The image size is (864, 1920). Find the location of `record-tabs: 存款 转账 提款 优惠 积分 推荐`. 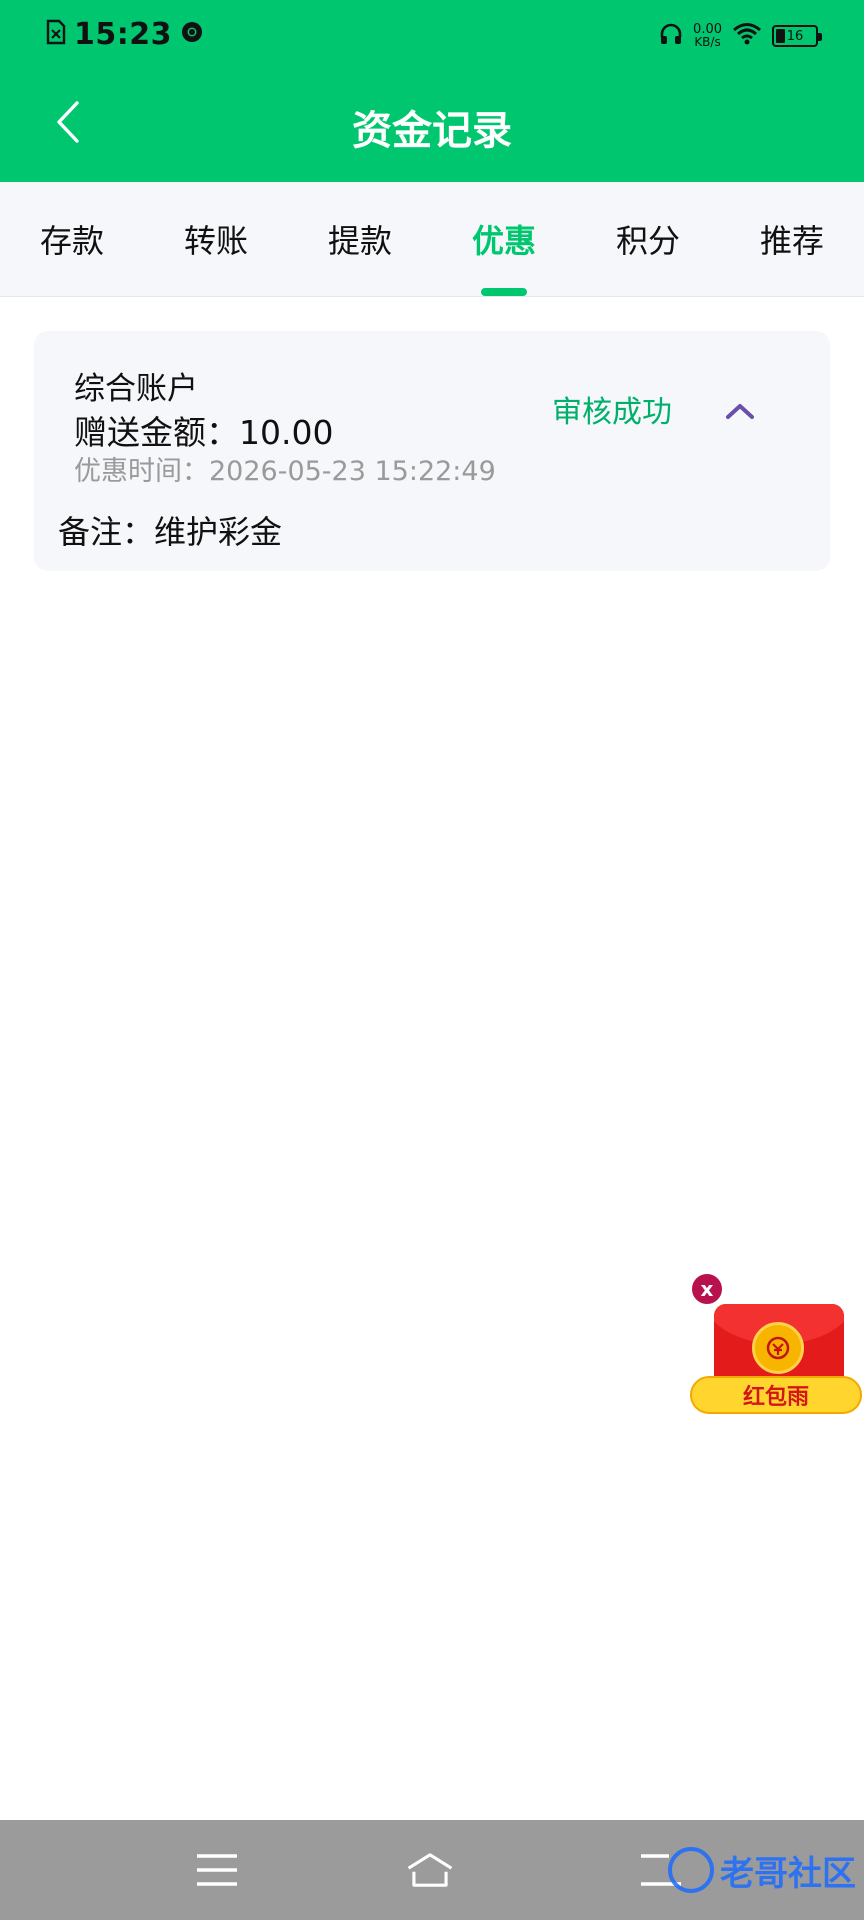

record-tabs: 存款 转账 提款 优惠 积分 推荐 is located at coordinates (432, 239).